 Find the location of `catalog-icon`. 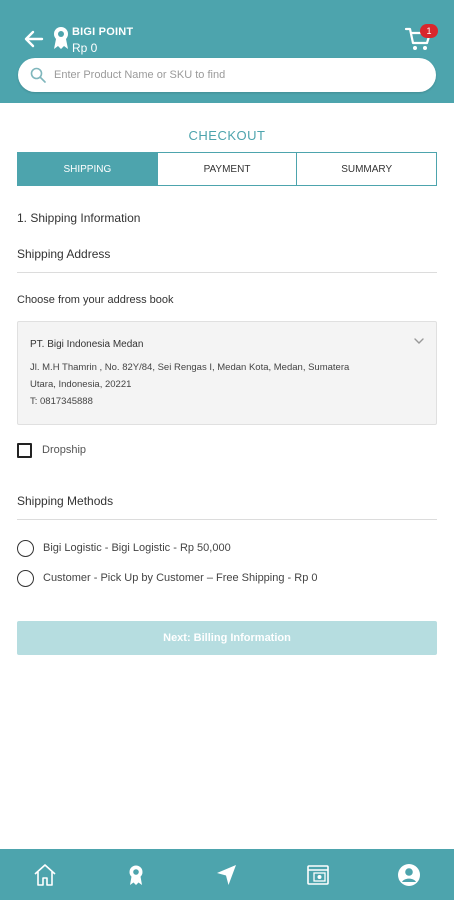

catalog-icon is located at coordinates (317, 874).